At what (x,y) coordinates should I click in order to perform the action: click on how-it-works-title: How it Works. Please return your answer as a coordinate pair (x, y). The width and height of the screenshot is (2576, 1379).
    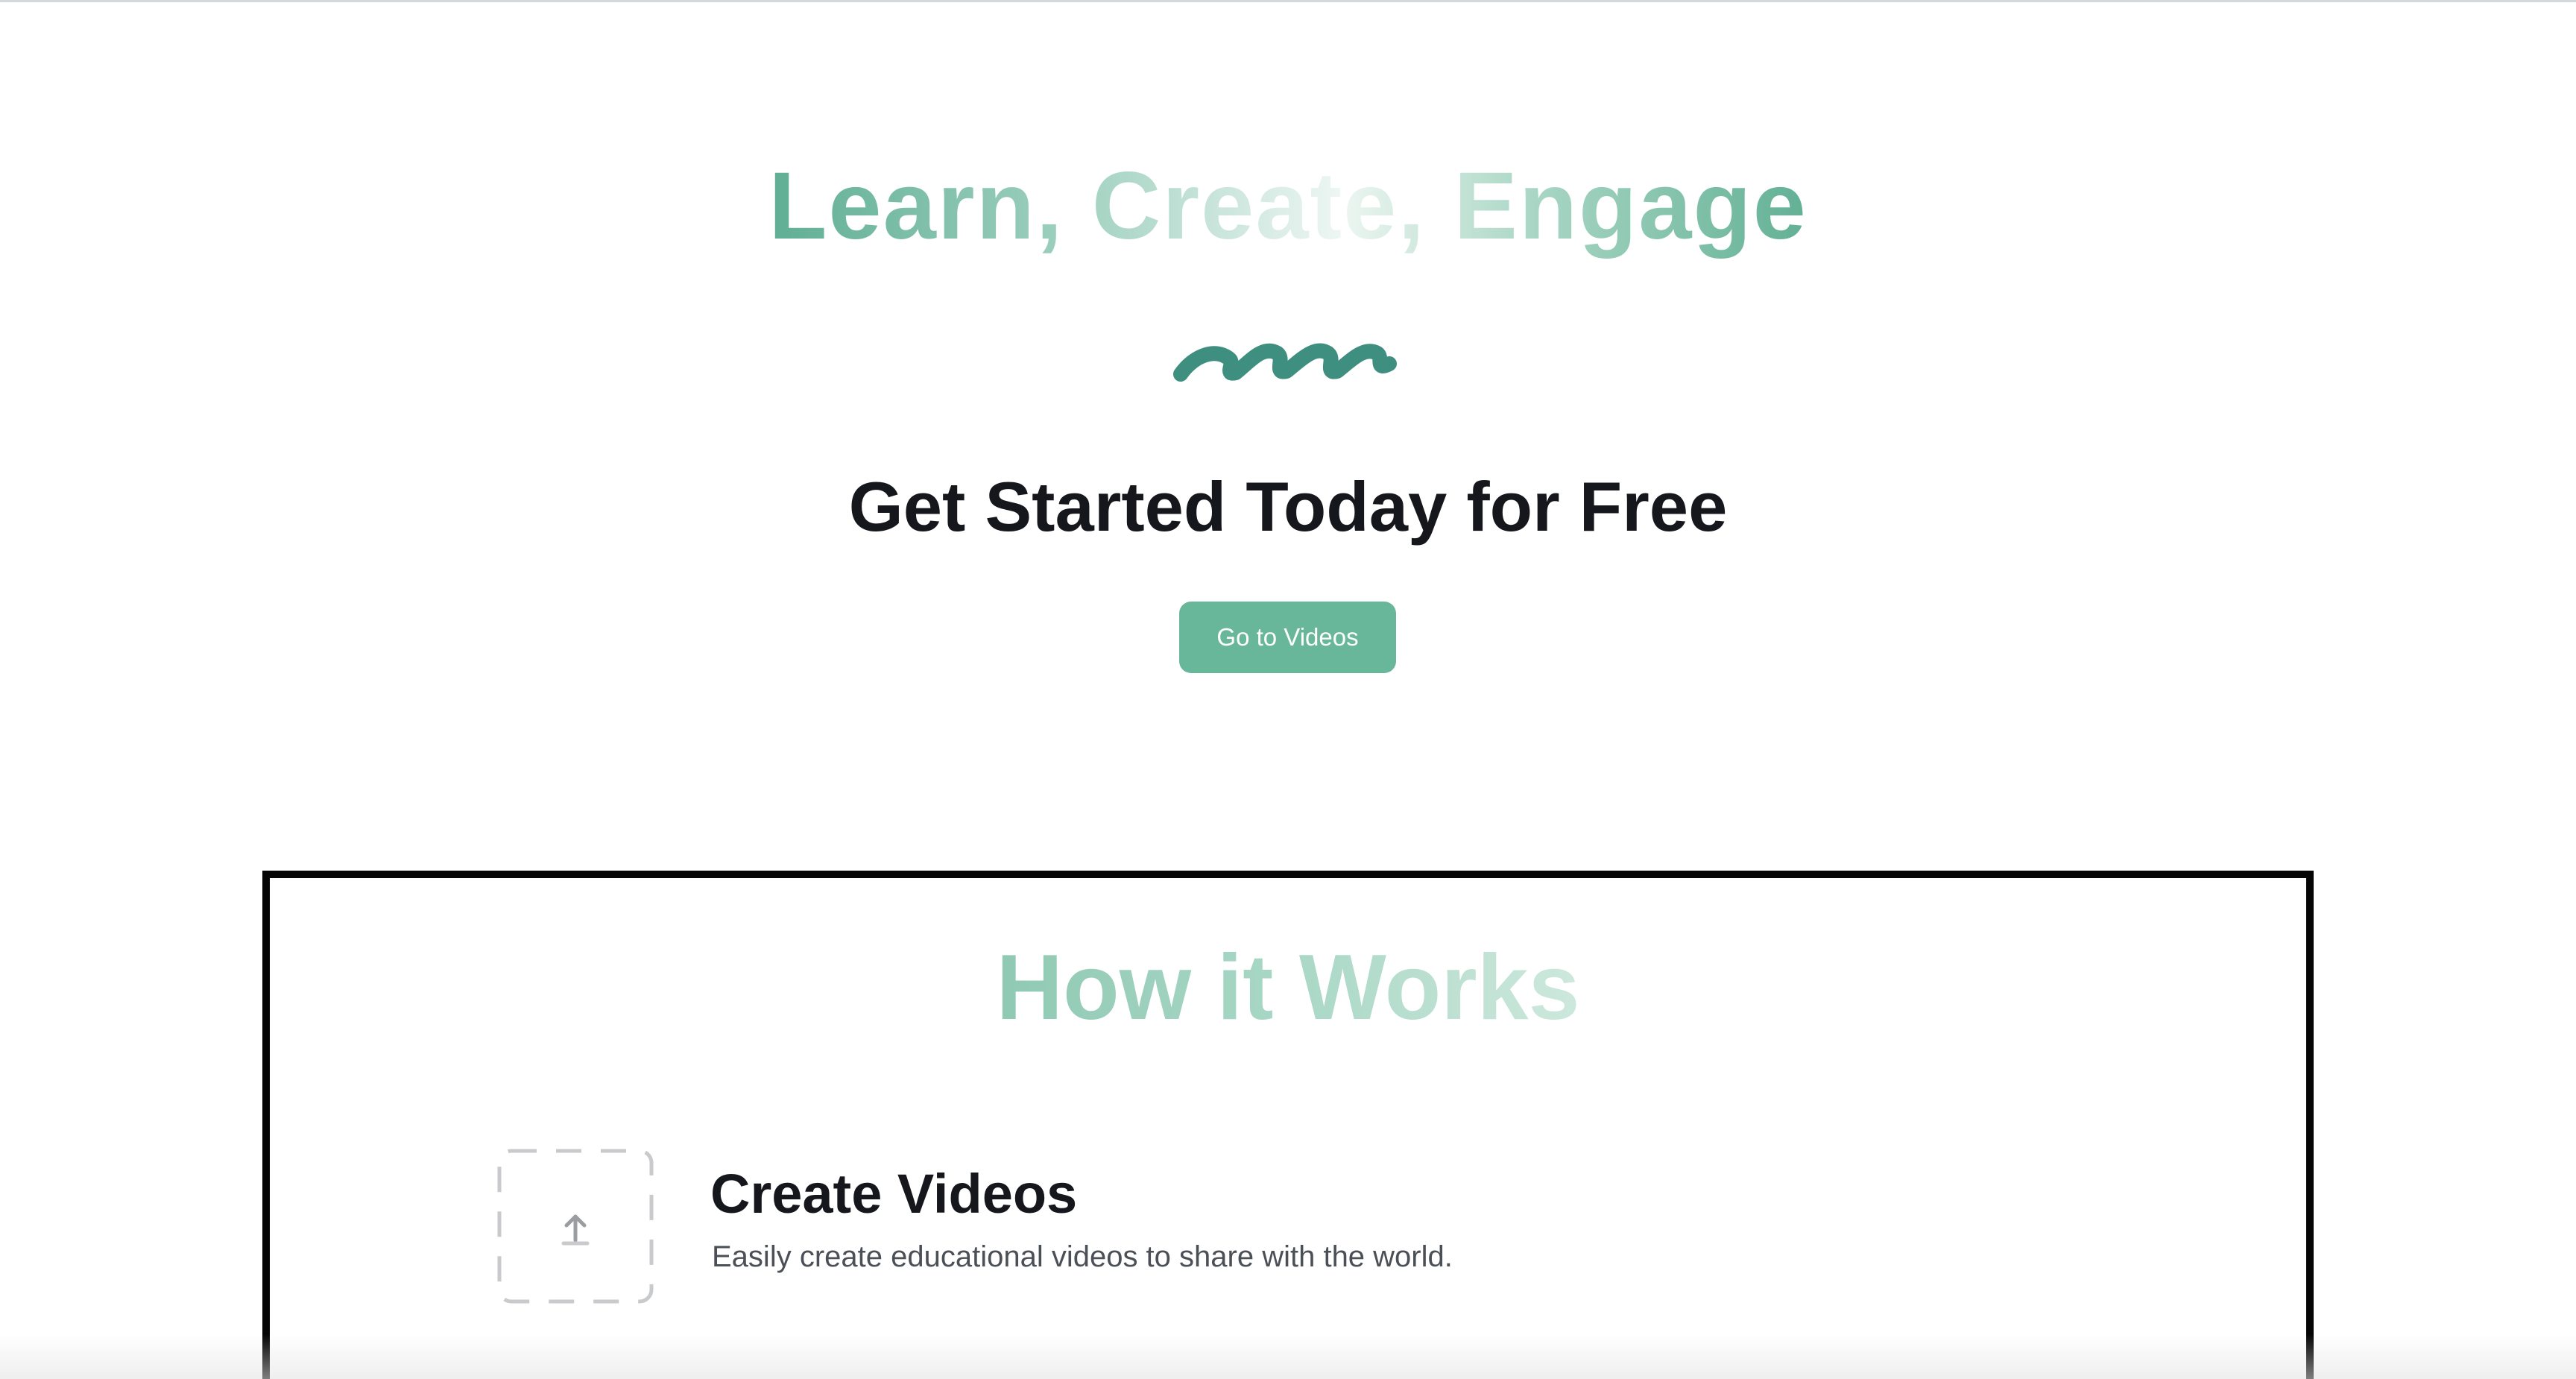
    Looking at the image, I should click on (1288, 988).